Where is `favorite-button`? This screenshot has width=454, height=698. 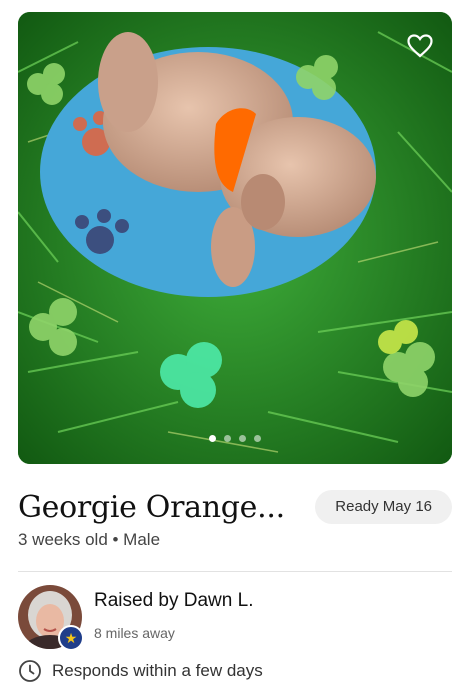
favorite-button is located at coordinates (420, 46).